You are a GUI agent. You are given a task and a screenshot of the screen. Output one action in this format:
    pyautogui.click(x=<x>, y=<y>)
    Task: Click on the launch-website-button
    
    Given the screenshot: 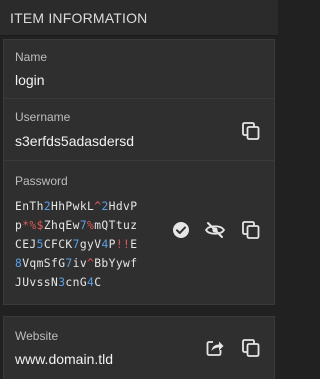 What is the action you would take?
    pyautogui.click(x=215, y=348)
    